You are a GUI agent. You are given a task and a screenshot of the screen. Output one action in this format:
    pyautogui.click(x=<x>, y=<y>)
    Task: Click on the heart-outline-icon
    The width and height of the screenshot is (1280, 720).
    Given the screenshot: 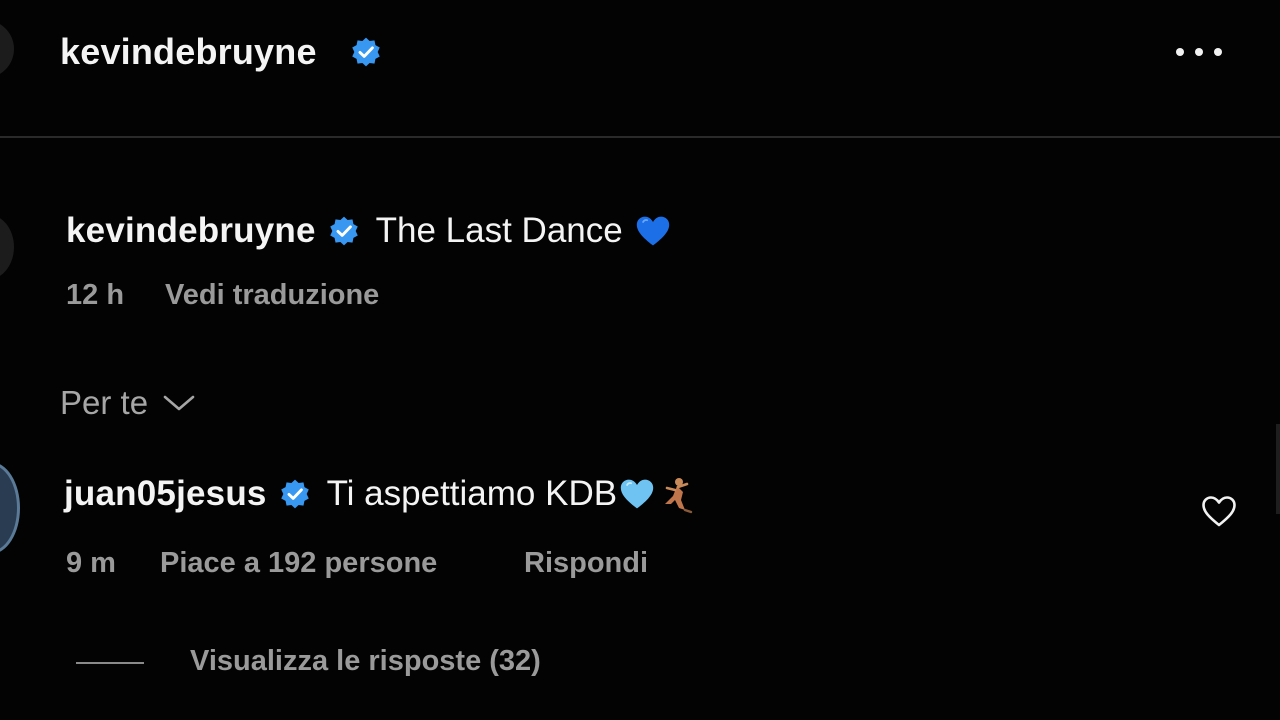 What is the action you would take?
    pyautogui.click(x=1219, y=511)
    